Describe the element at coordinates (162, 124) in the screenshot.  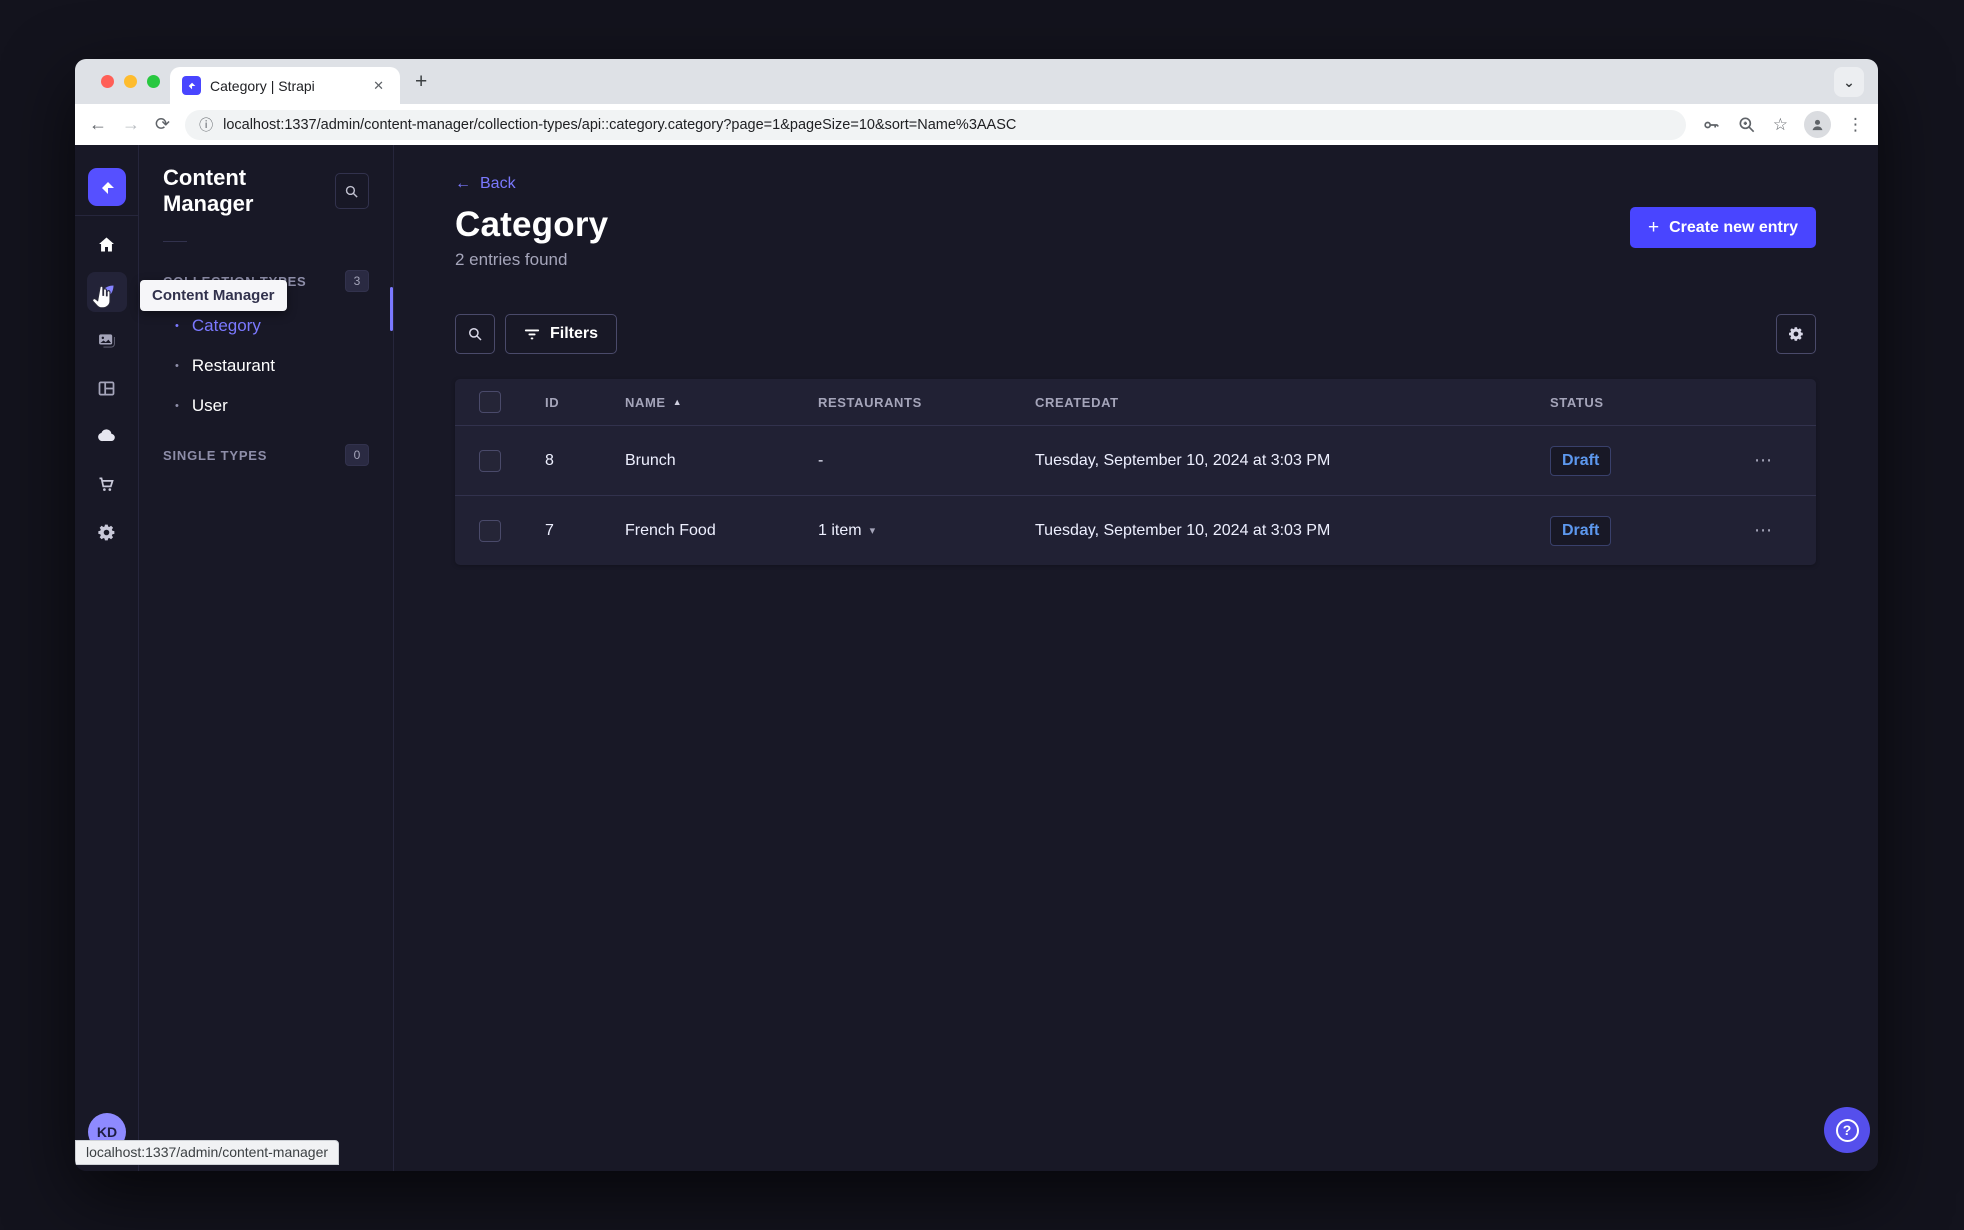
I see `reload-icon: ⟳` at that location.